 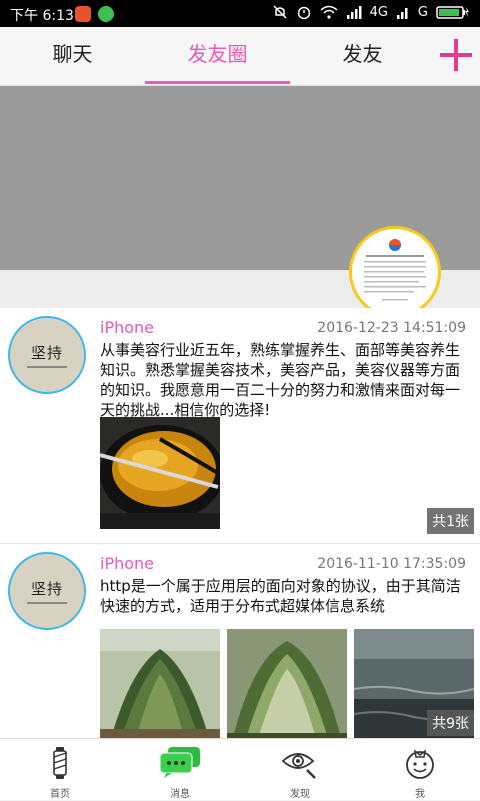 I want to click on smiley-face-icon, so click(x=420, y=764).